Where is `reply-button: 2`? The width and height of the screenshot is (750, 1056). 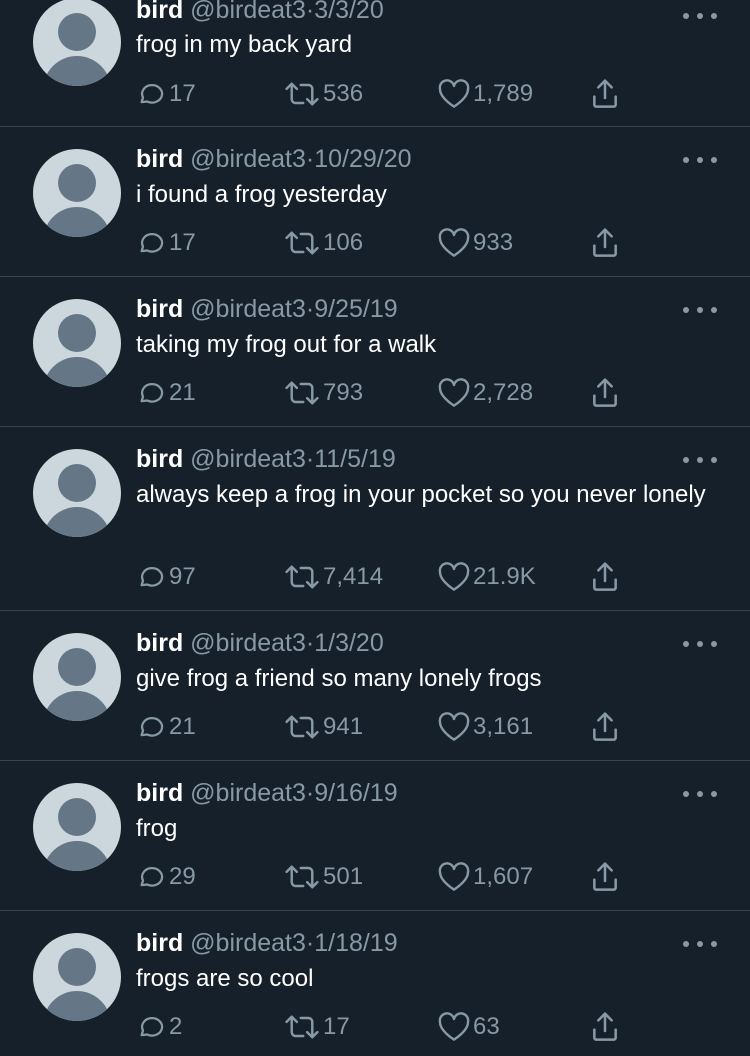
reply-button: 2 is located at coordinates (159, 1027).